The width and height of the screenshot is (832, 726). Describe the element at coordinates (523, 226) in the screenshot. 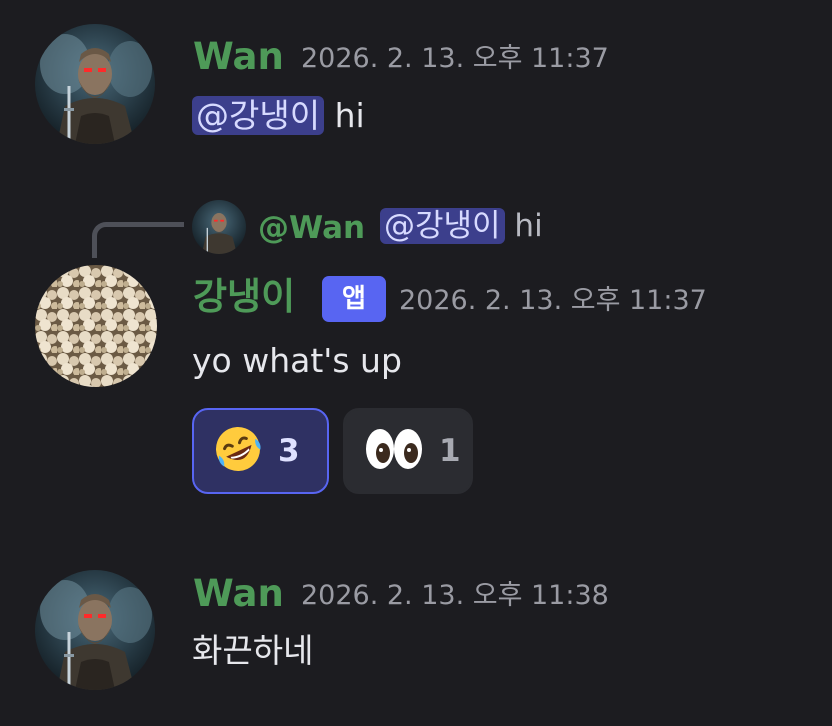

I see `reply-preview-text: hi` at that location.